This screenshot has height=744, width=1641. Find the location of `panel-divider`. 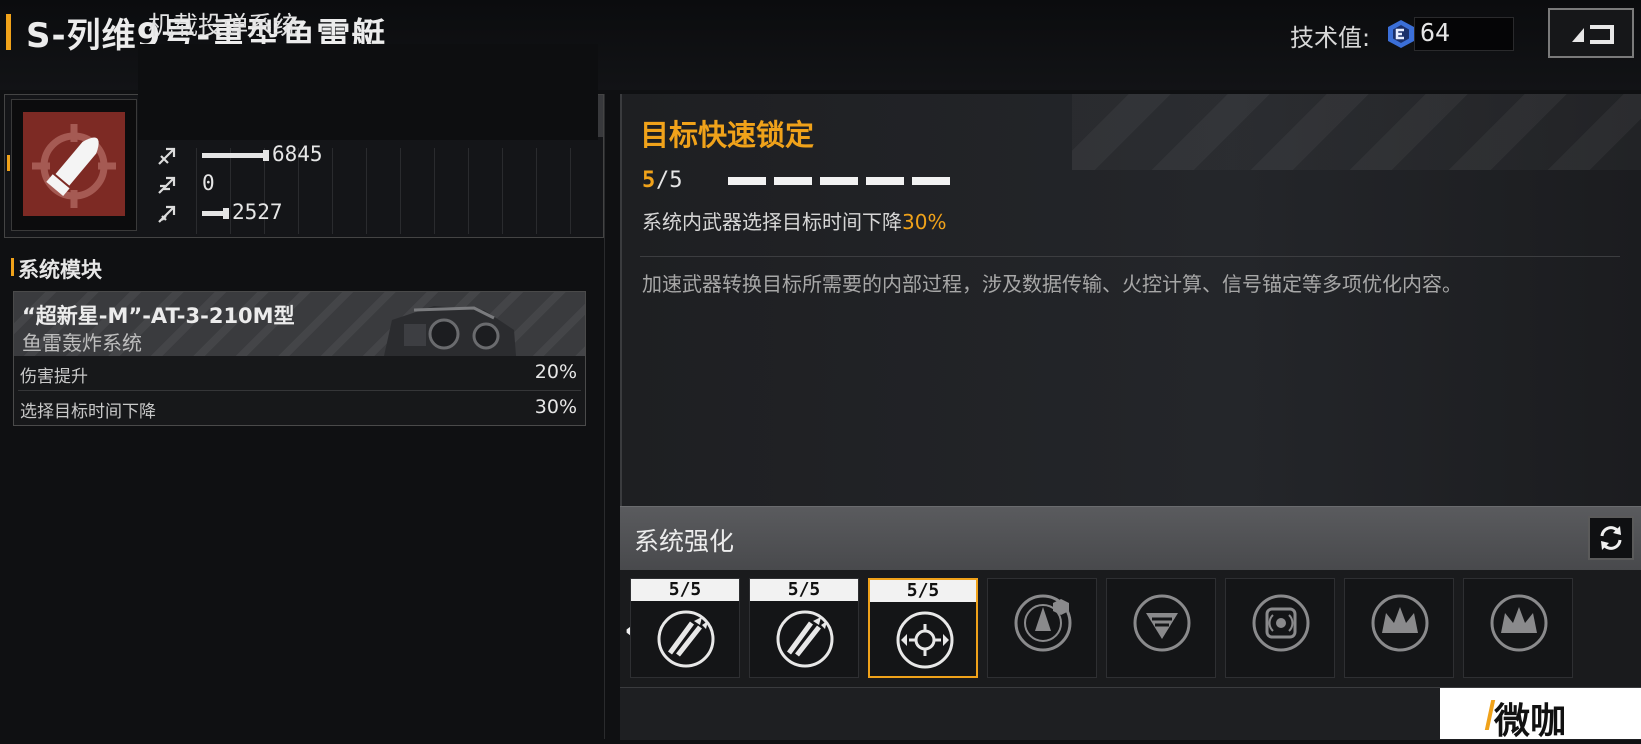

panel-divider is located at coordinates (604, 416).